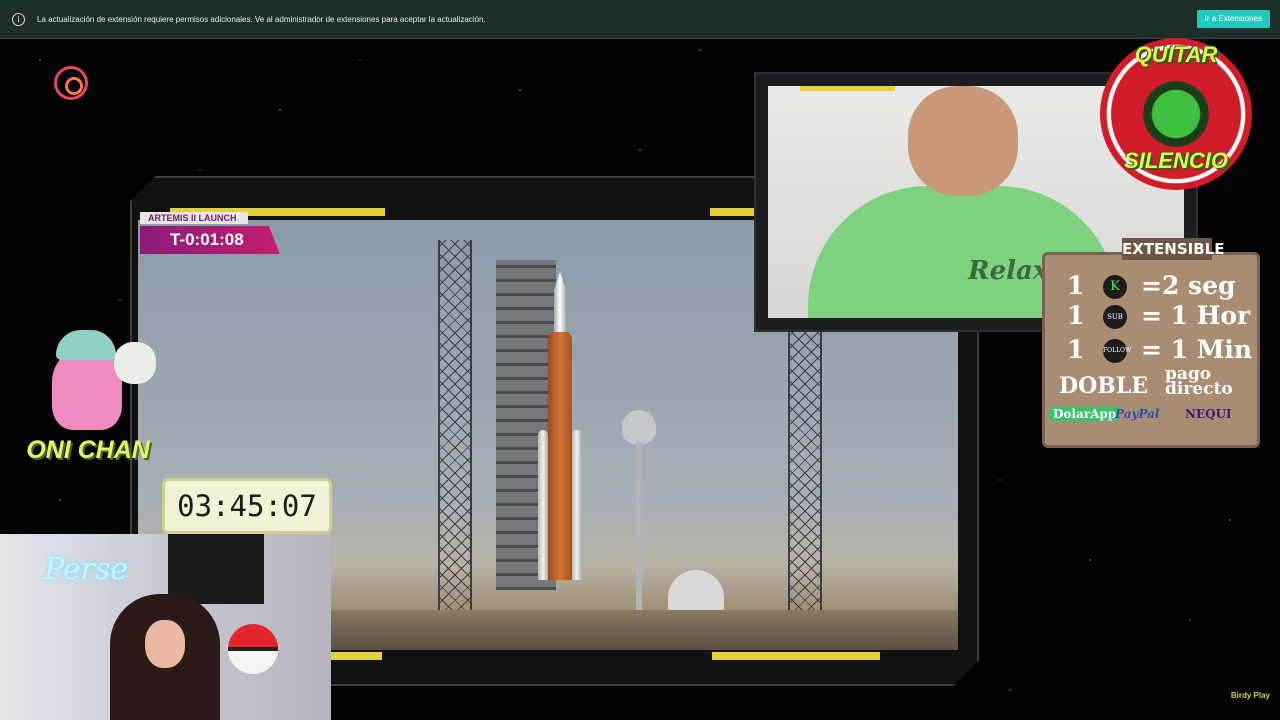  I want to click on webcam-accent-bar, so click(847, 88).